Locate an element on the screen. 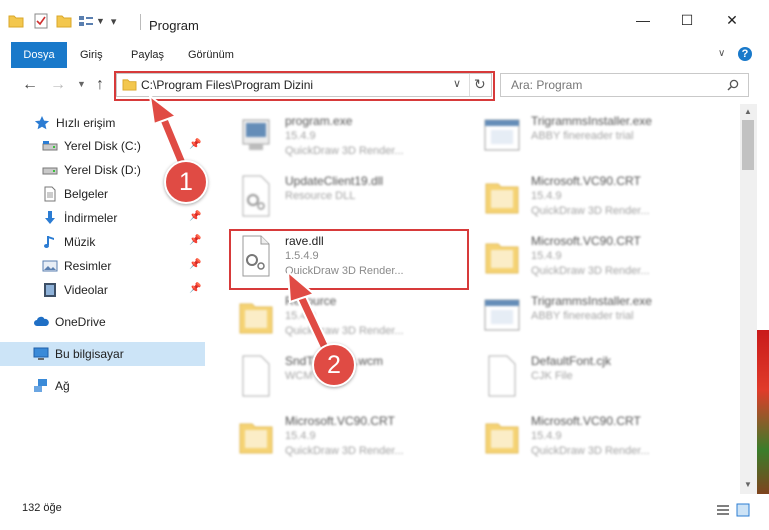 This screenshot has width=769, height=530. forward-arrow-icon: → is located at coordinates (58, 85).